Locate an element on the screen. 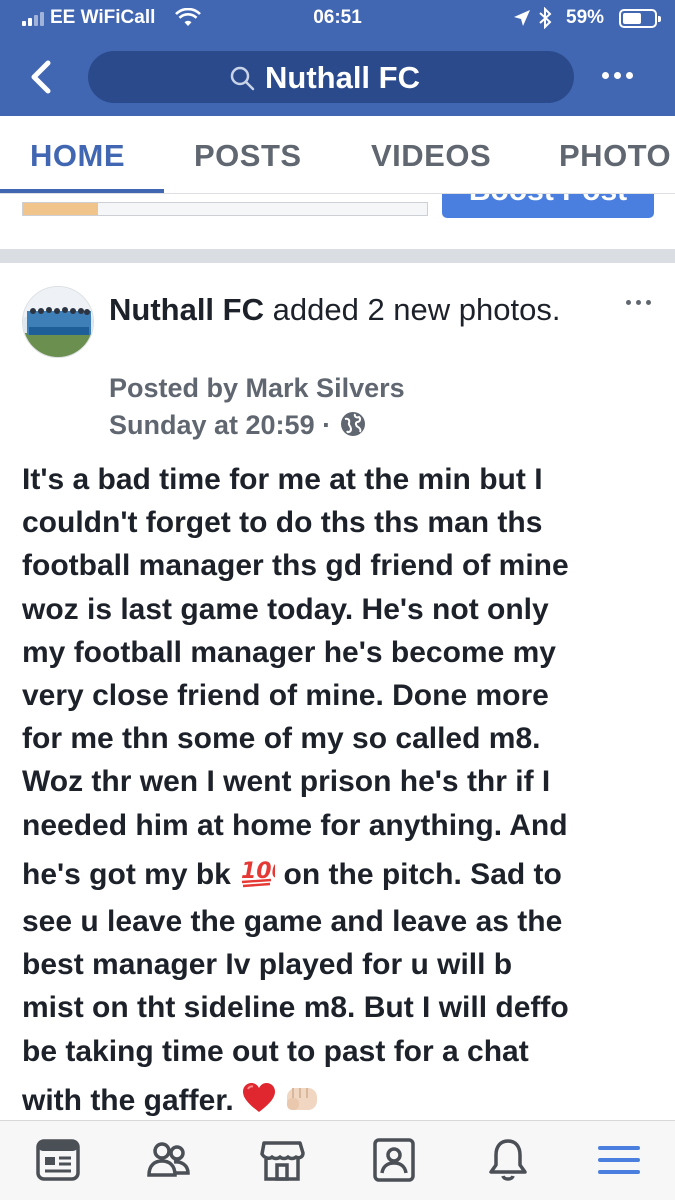 This screenshot has height=1200, width=675. post-line: my football manager he's become my is located at coordinates (289, 652).